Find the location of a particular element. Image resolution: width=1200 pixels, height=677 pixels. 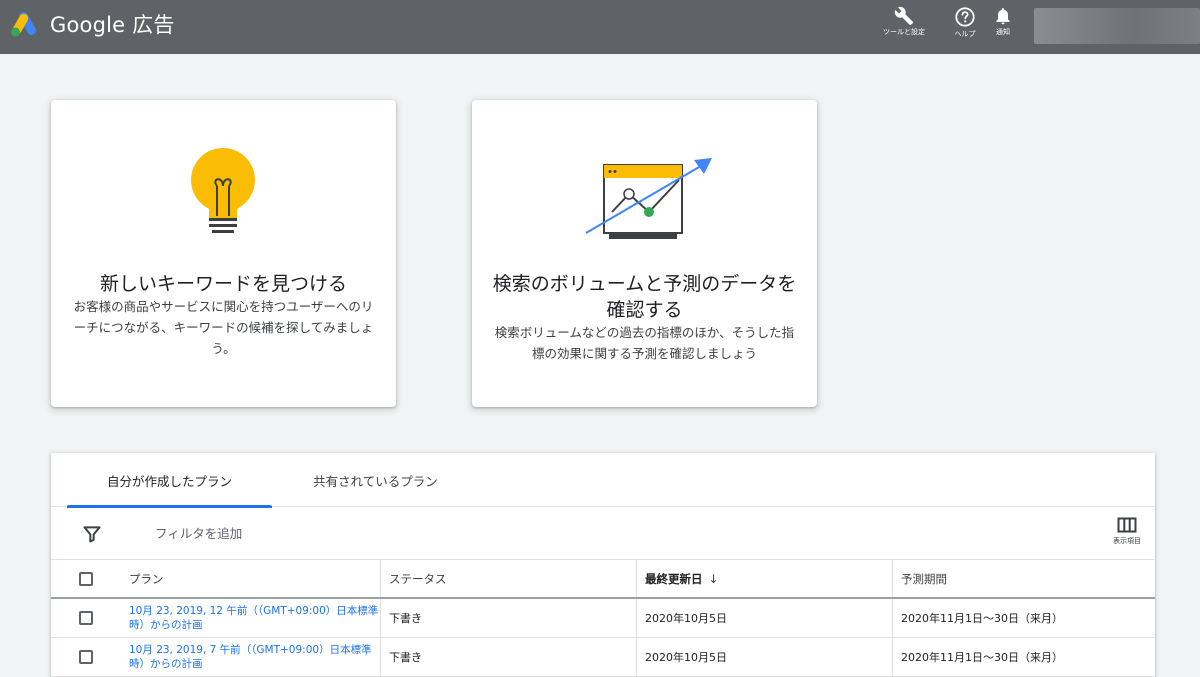

lightbulb-icon is located at coordinates (223, 190).